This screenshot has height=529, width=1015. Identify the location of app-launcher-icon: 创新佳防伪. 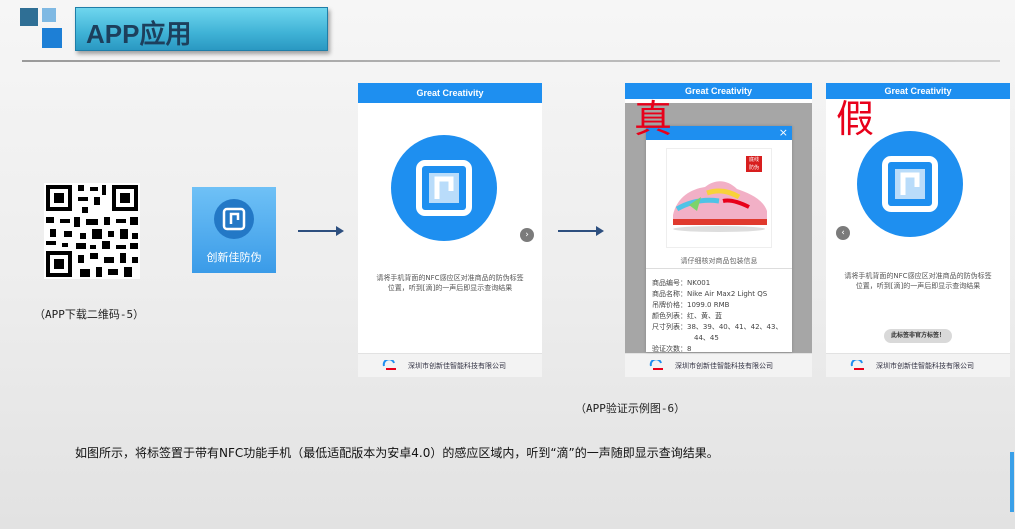
(234, 230).